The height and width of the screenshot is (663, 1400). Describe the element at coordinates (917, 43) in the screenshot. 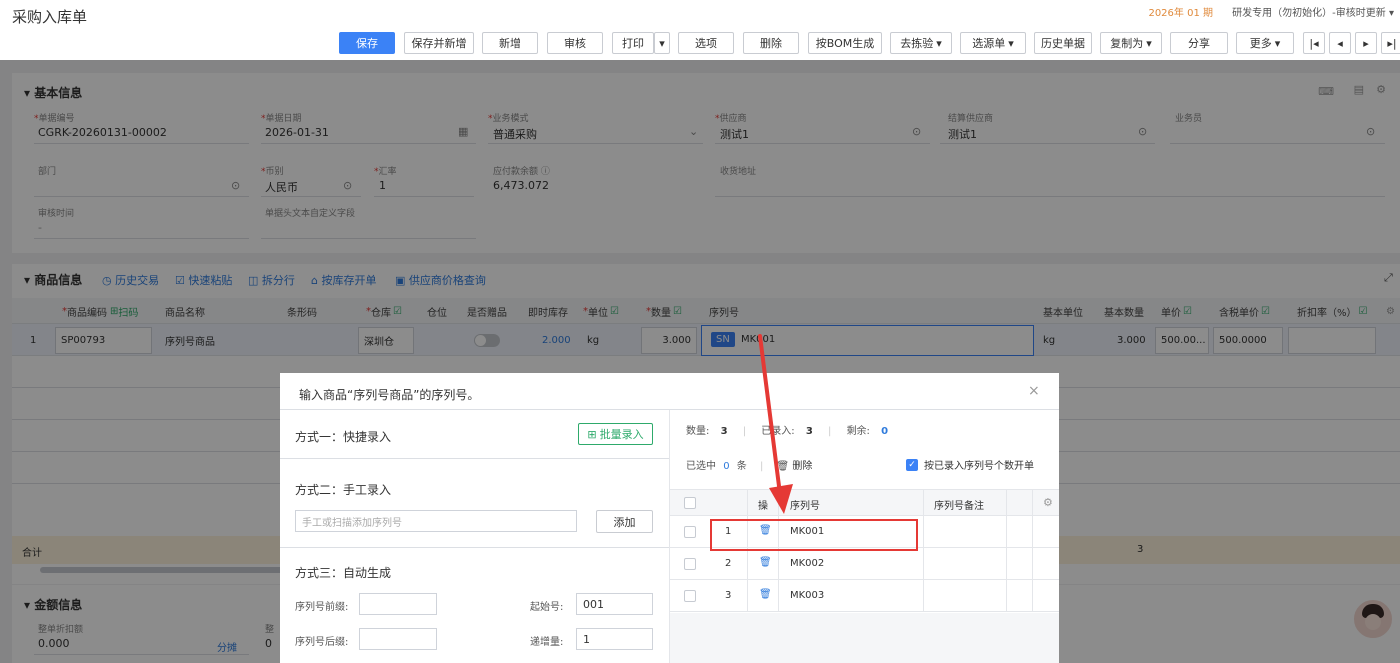

I see `pick-label: 去拣验` at that location.